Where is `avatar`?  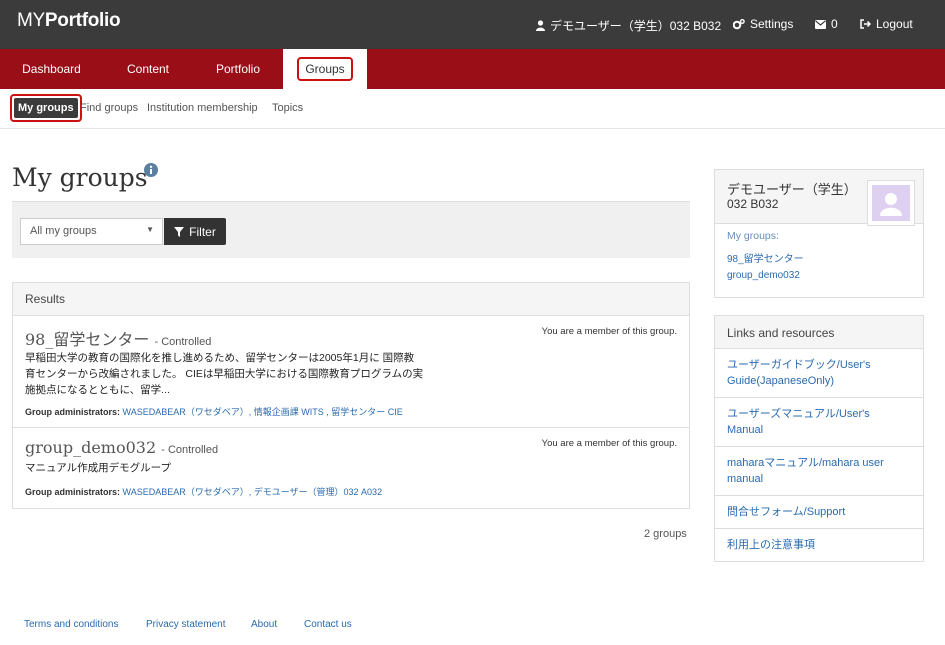 avatar is located at coordinates (891, 203).